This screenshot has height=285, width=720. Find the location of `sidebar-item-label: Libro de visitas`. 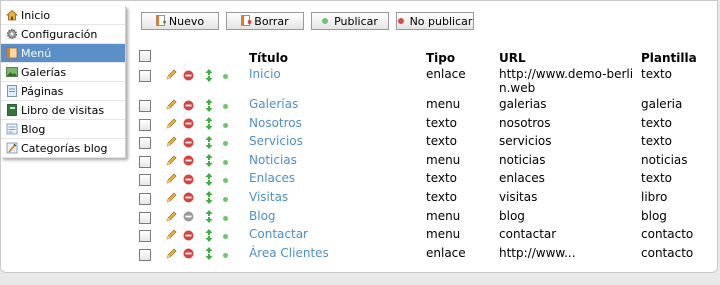

sidebar-item-label: Libro de visitas is located at coordinates (63, 110).